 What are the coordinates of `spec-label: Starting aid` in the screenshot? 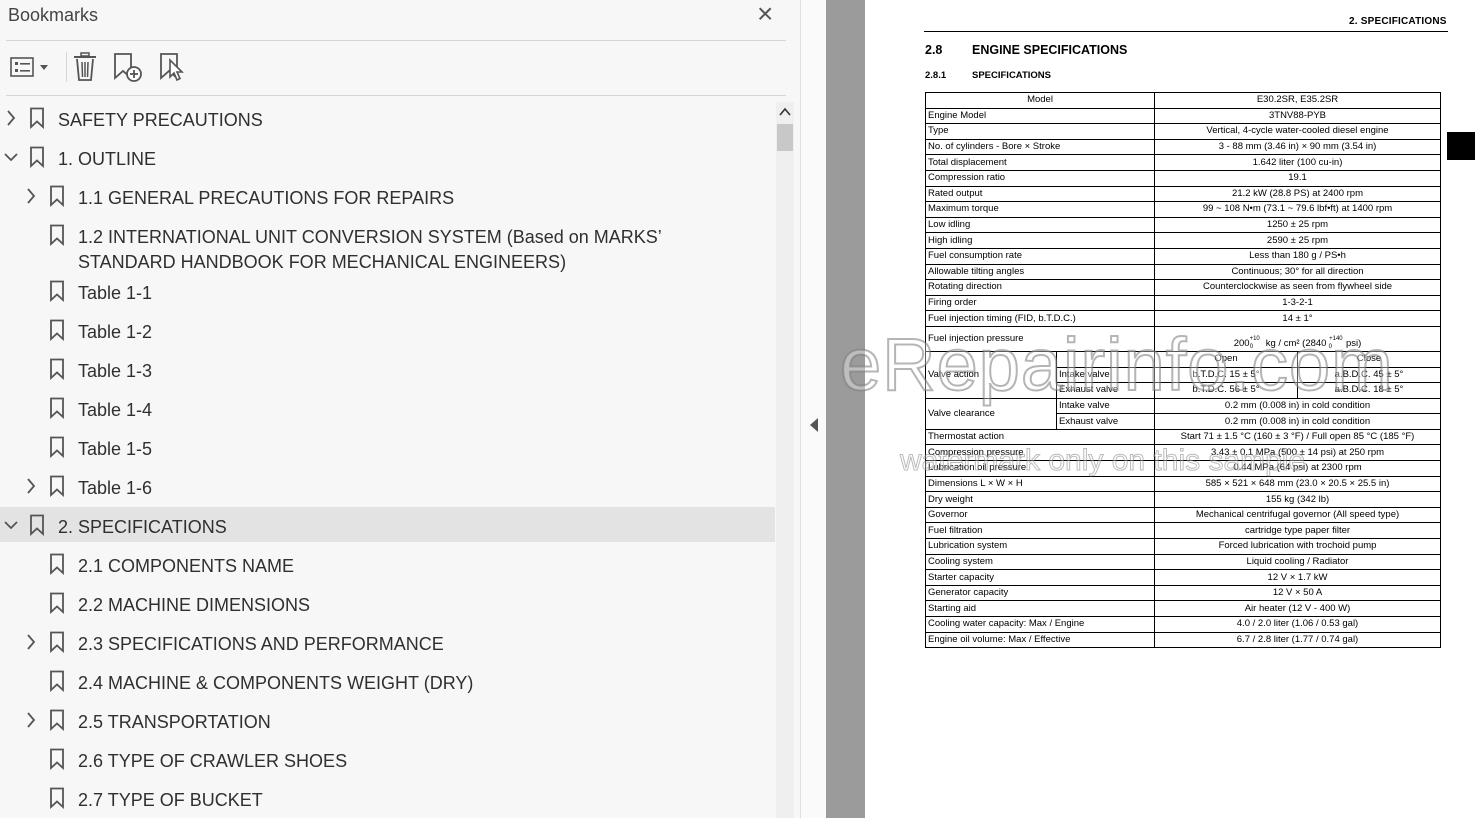 It's located at (1040, 608).